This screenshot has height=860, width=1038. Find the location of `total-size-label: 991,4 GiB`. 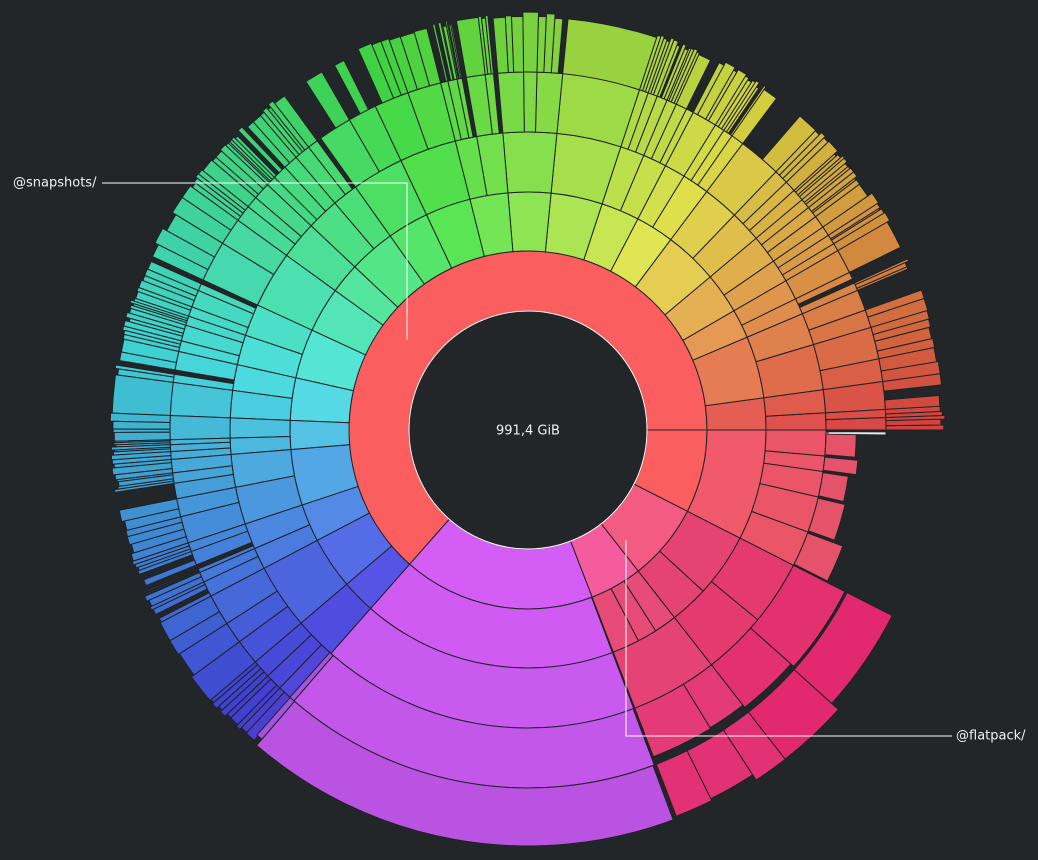

total-size-label: 991,4 GiB is located at coordinates (528, 431).